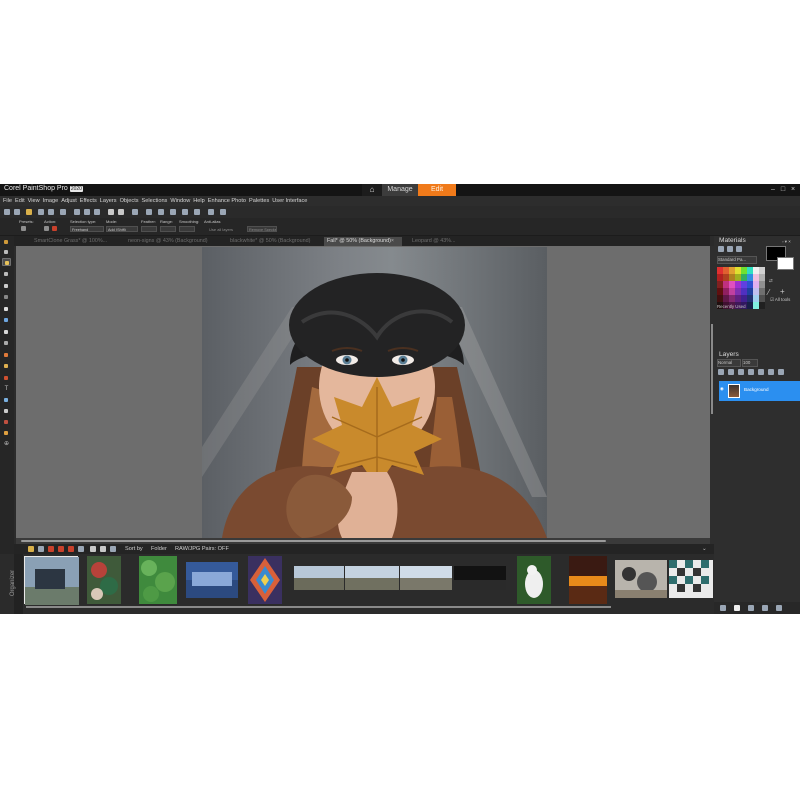 The image size is (800, 800). What do you see at coordinates (392, 241) in the screenshot?
I see `doc-tab-close-icon: ×` at bounding box center [392, 241].